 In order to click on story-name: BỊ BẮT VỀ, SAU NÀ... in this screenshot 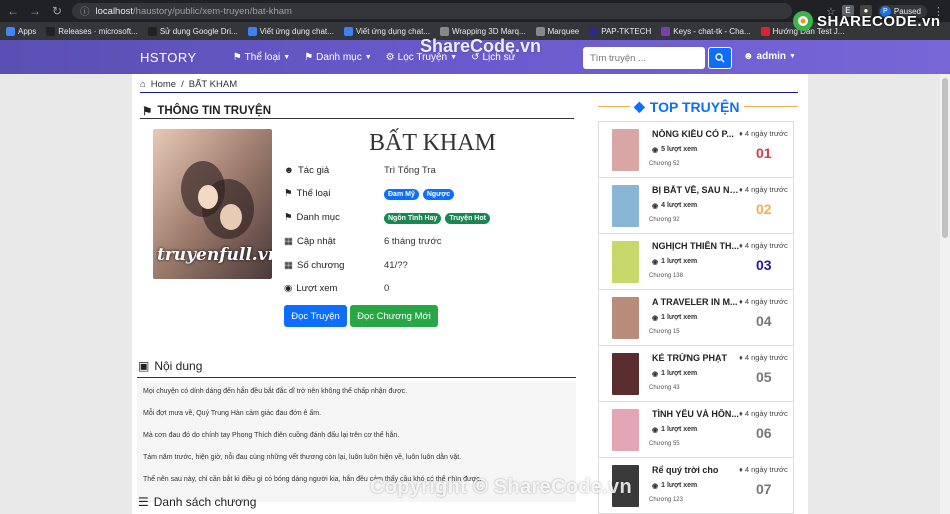, I will do `click(696, 190)`.